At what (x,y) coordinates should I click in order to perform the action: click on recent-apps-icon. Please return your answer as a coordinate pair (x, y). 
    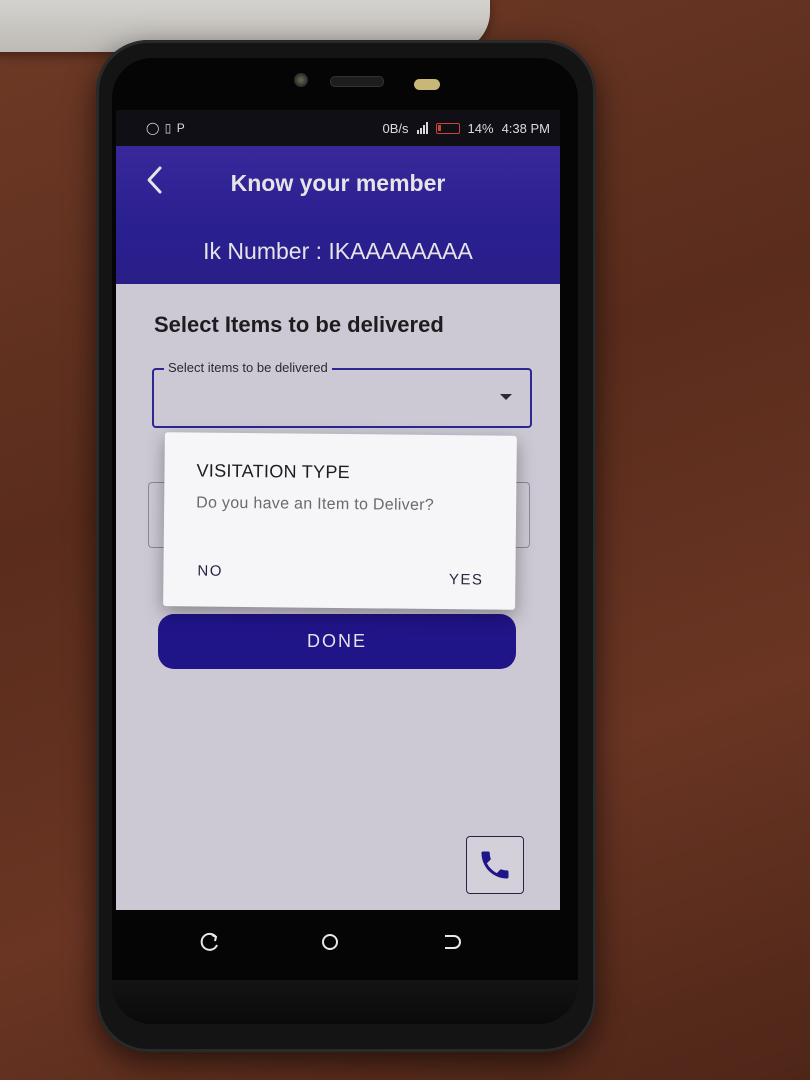
    Looking at the image, I should click on (210, 942).